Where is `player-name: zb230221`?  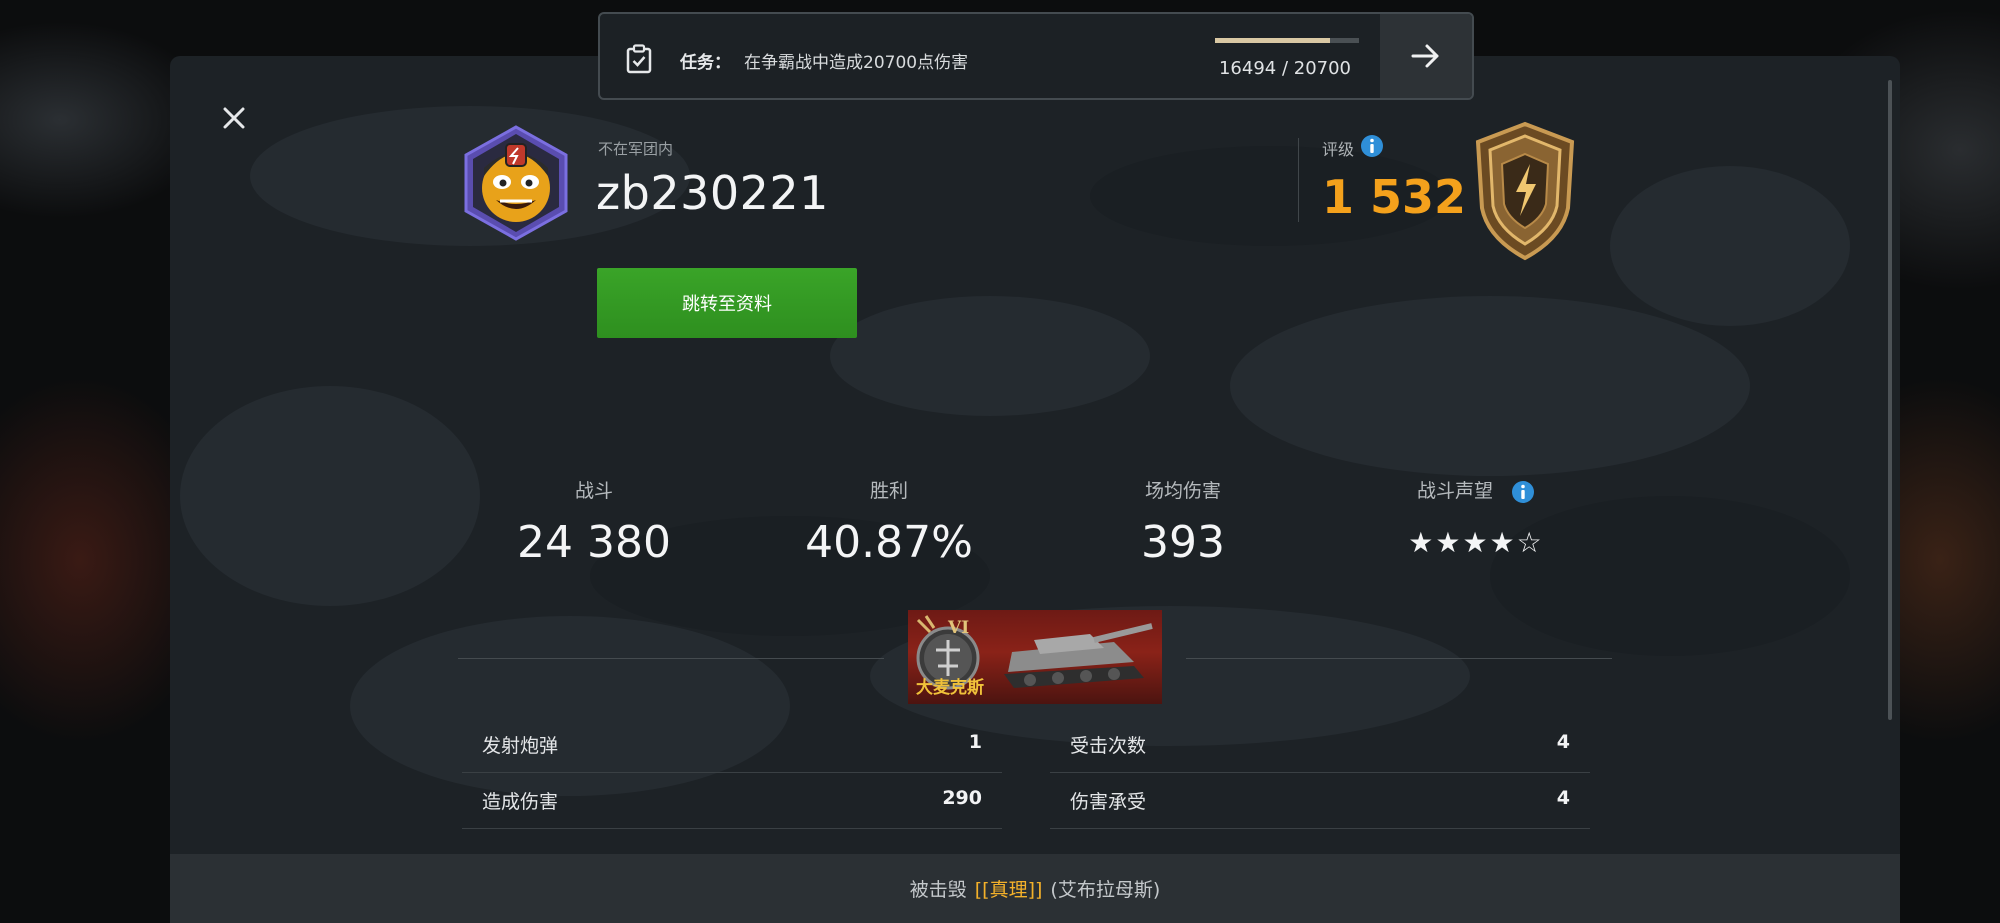
player-name: zb230221 is located at coordinates (712, 193).